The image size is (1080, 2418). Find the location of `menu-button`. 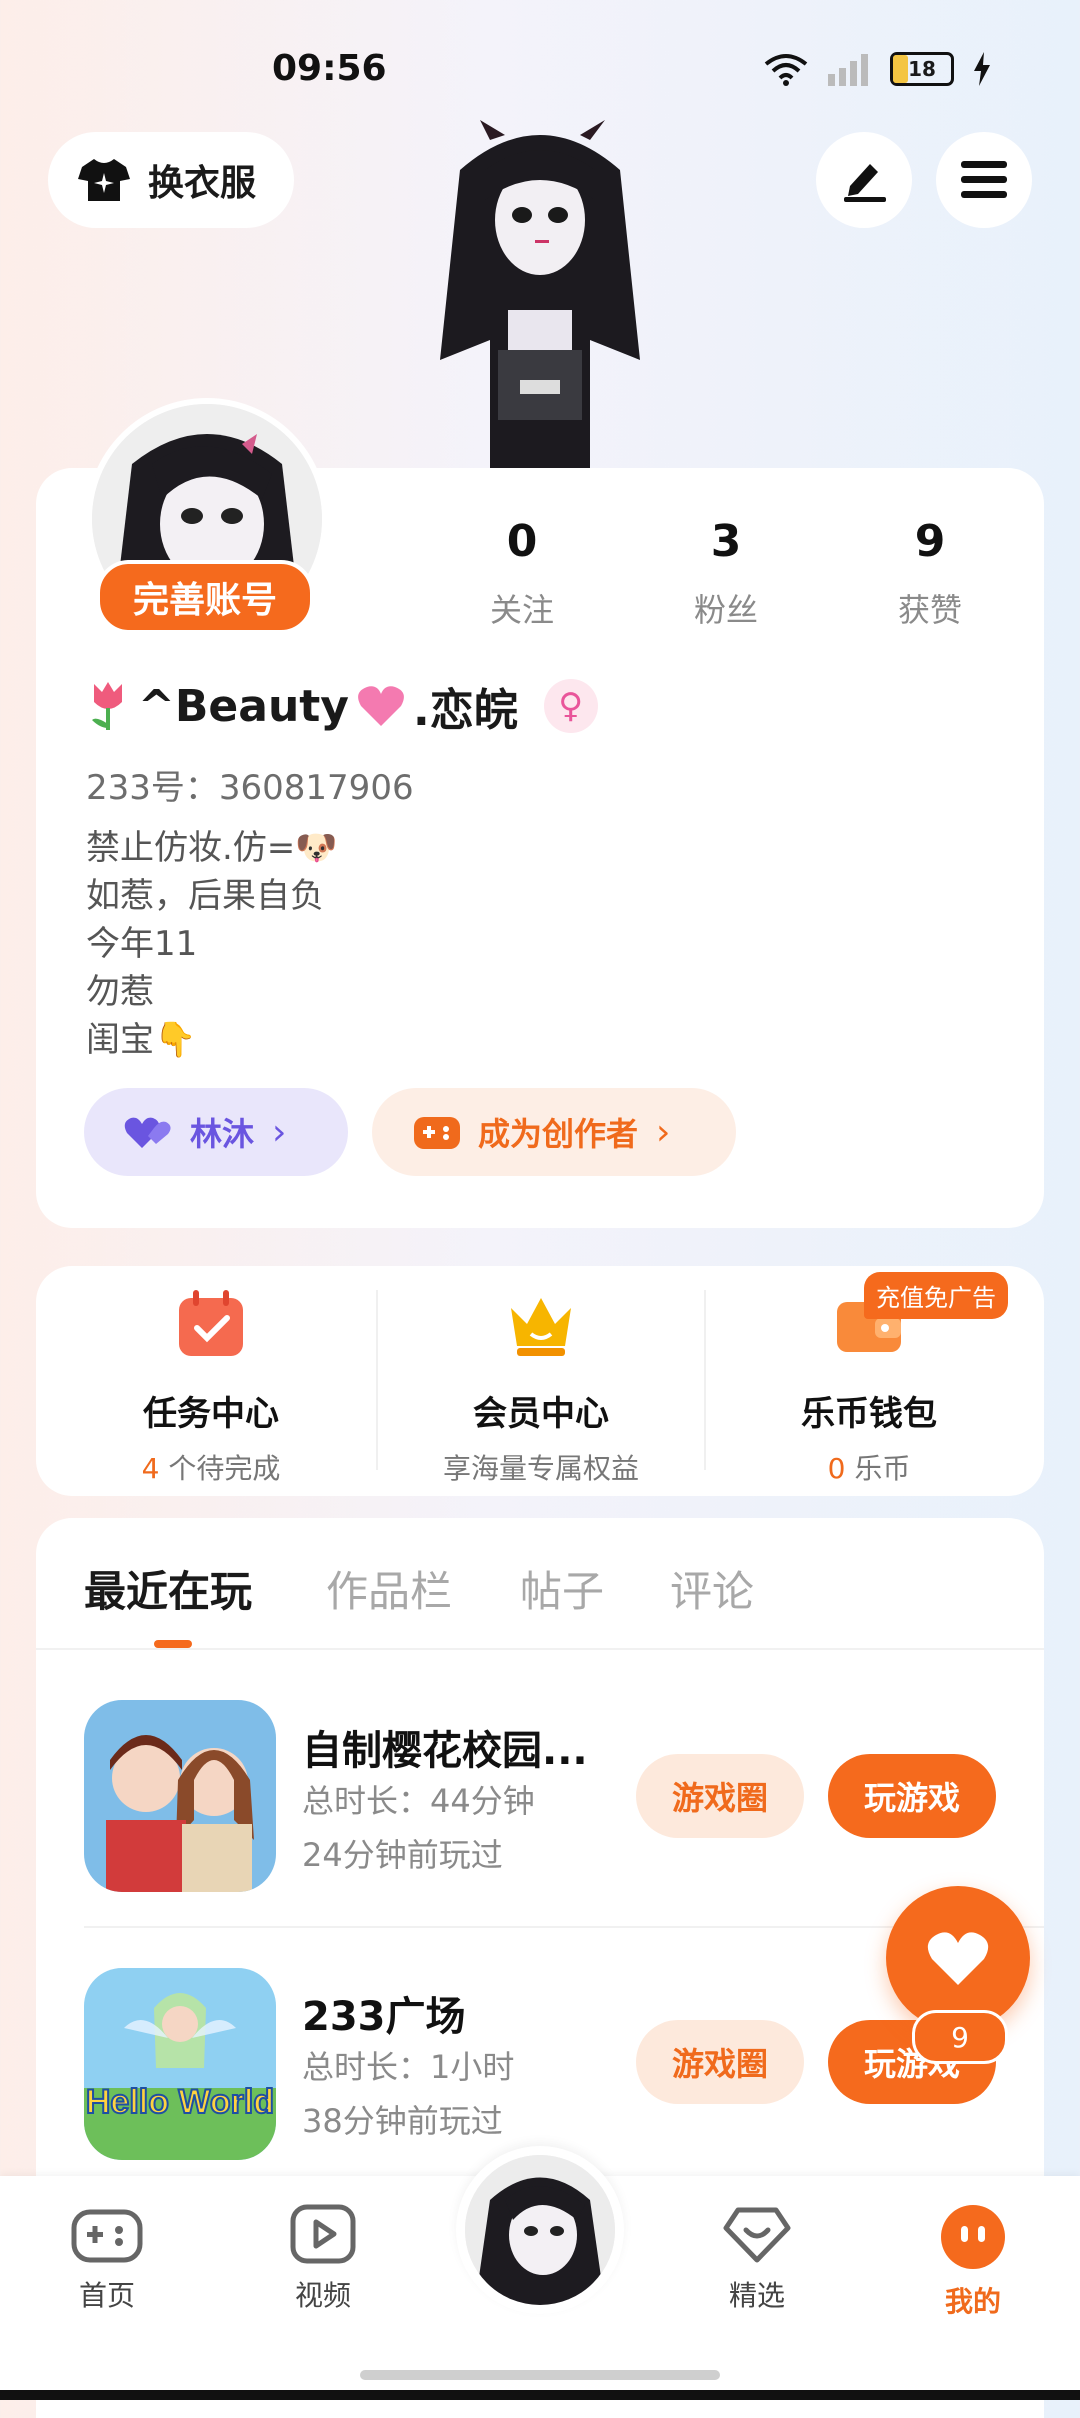

menu-button is located at coordinates (984, 180).